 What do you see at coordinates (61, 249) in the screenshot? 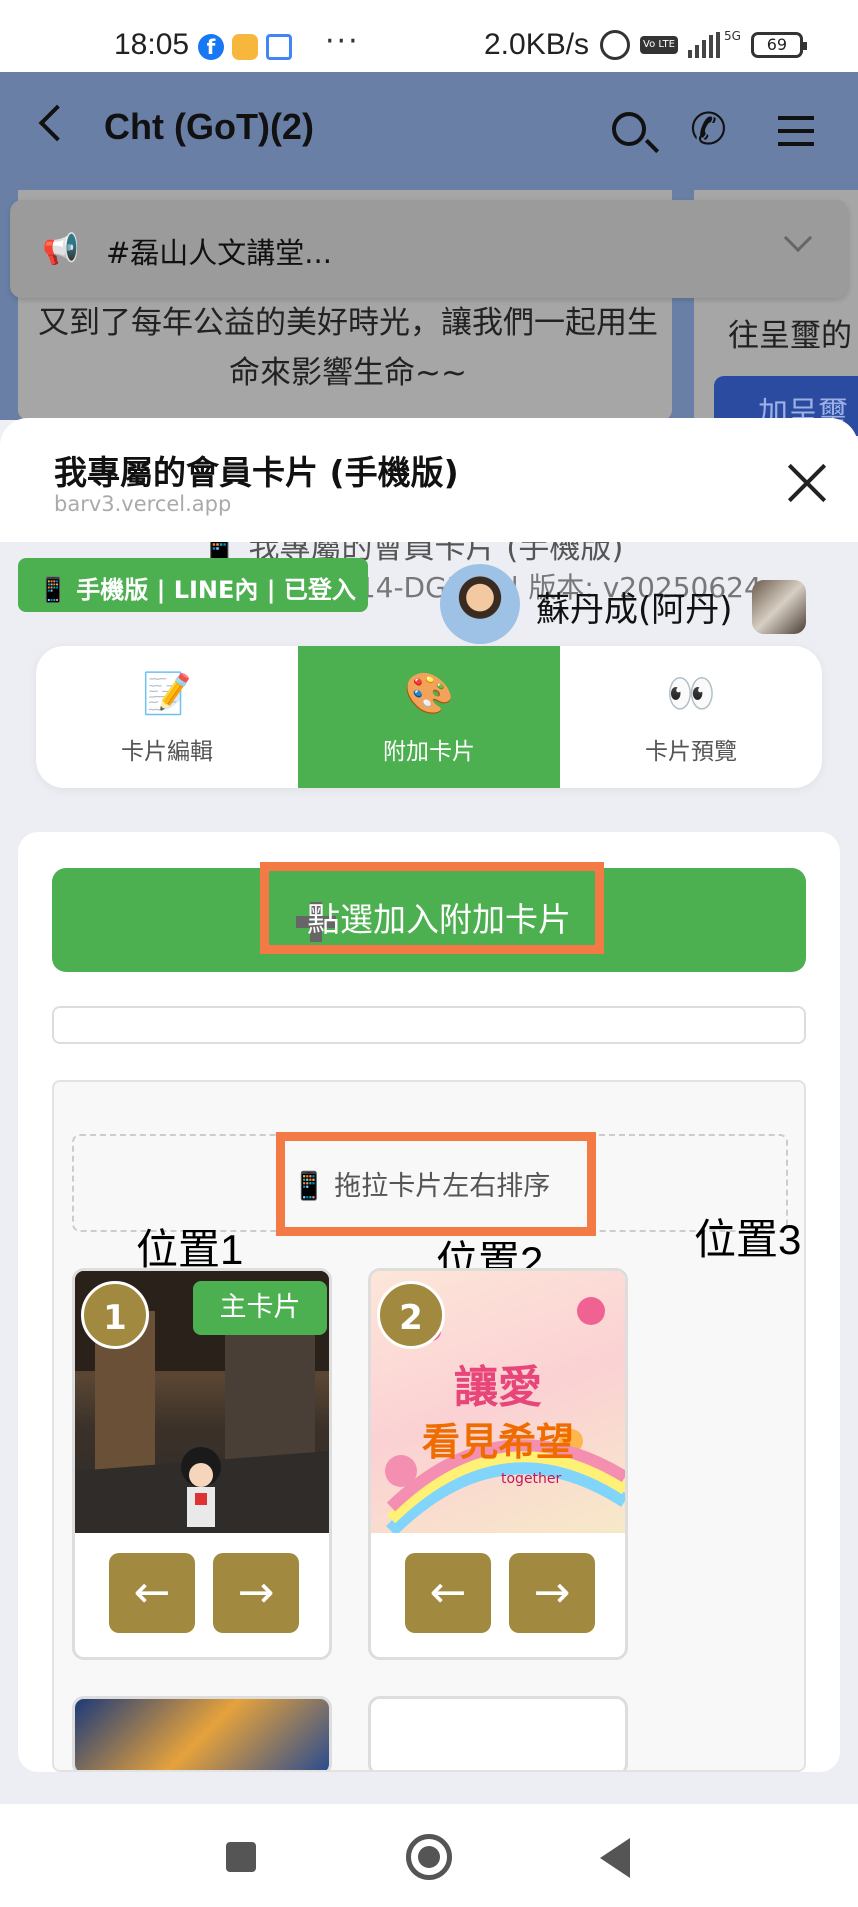
I see `megaphone-icon: 📢` at bounding box center [61, 249].